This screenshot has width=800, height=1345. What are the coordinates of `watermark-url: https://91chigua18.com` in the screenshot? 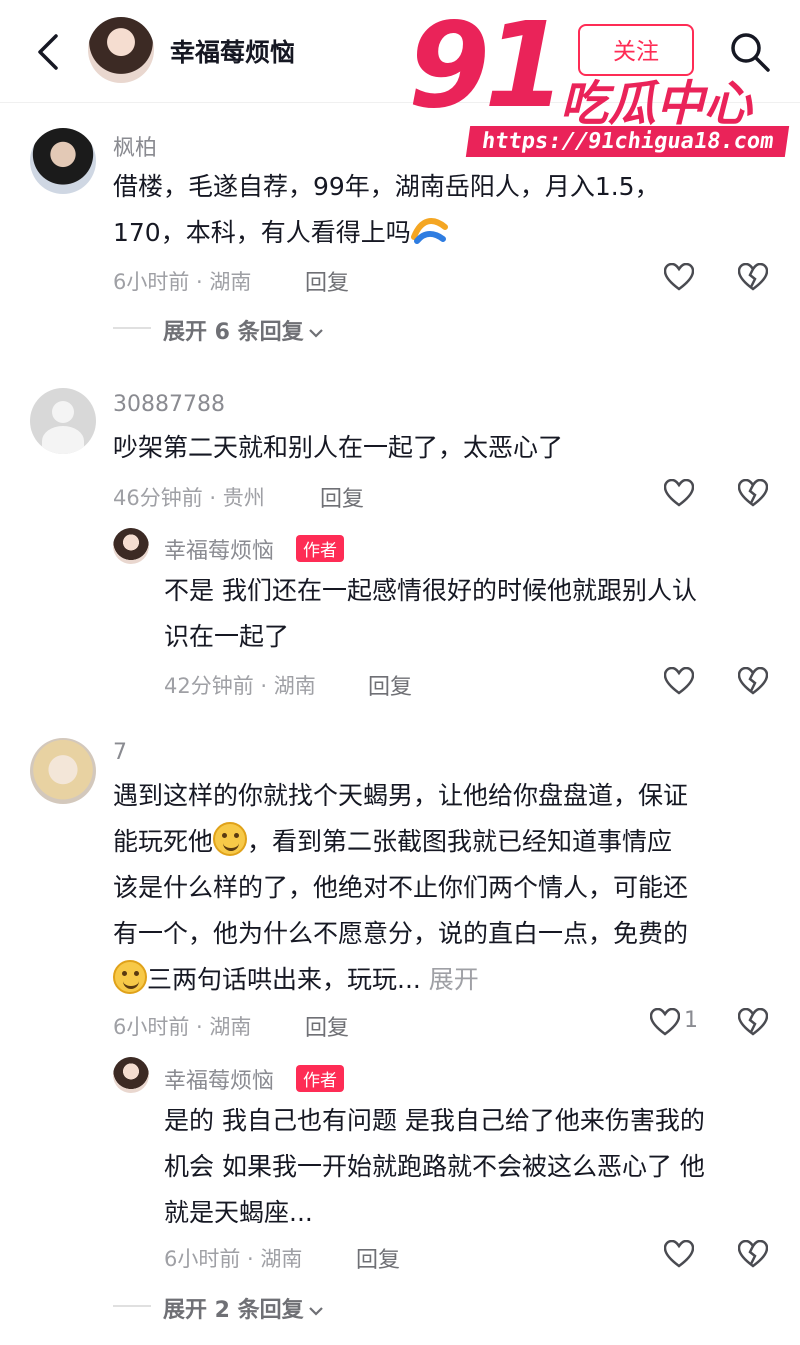 It's located at (627, 141).